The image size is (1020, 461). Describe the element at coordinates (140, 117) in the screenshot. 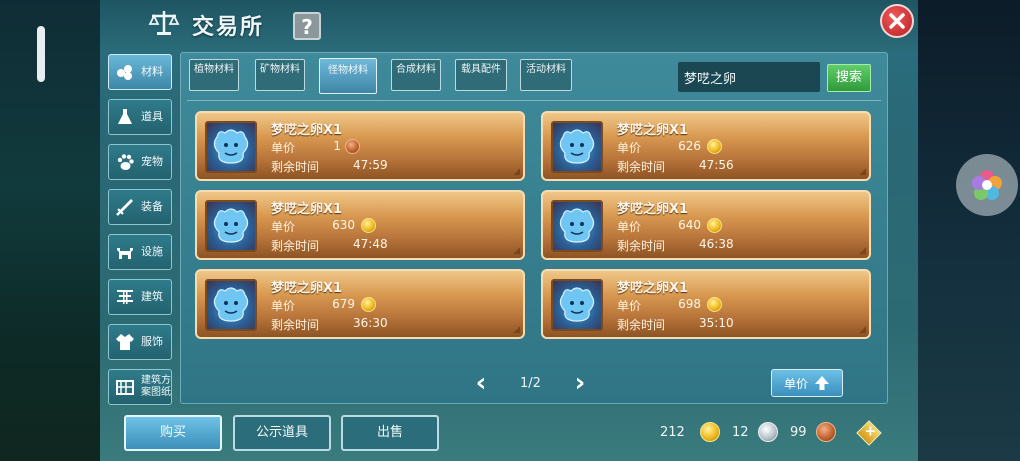

I see `sidebar-item-items: 道具` at that location.